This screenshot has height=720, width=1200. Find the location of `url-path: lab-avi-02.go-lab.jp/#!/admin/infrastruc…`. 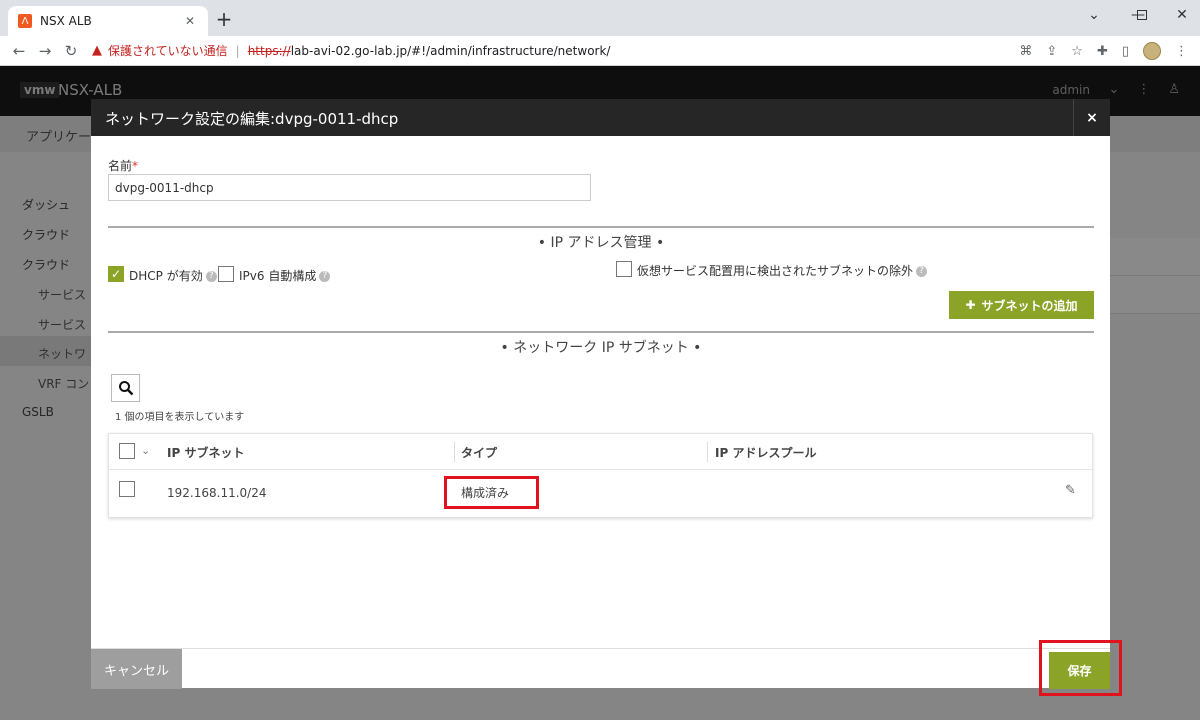

url-path: lab-avi-02.go-lab.jp/#!/admin/infrastruc… is located at coordinates (450, 50).